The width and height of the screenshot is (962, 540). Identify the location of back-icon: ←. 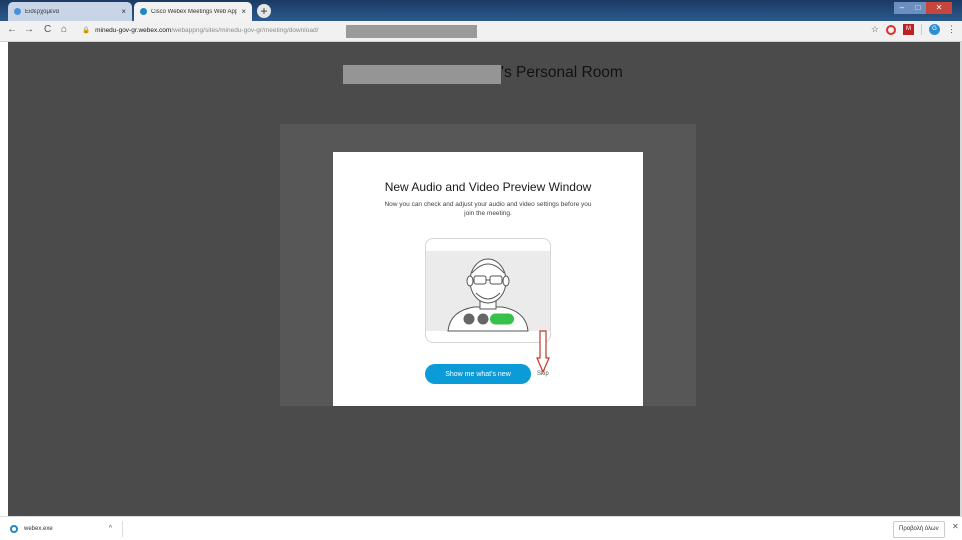
(12, 29).